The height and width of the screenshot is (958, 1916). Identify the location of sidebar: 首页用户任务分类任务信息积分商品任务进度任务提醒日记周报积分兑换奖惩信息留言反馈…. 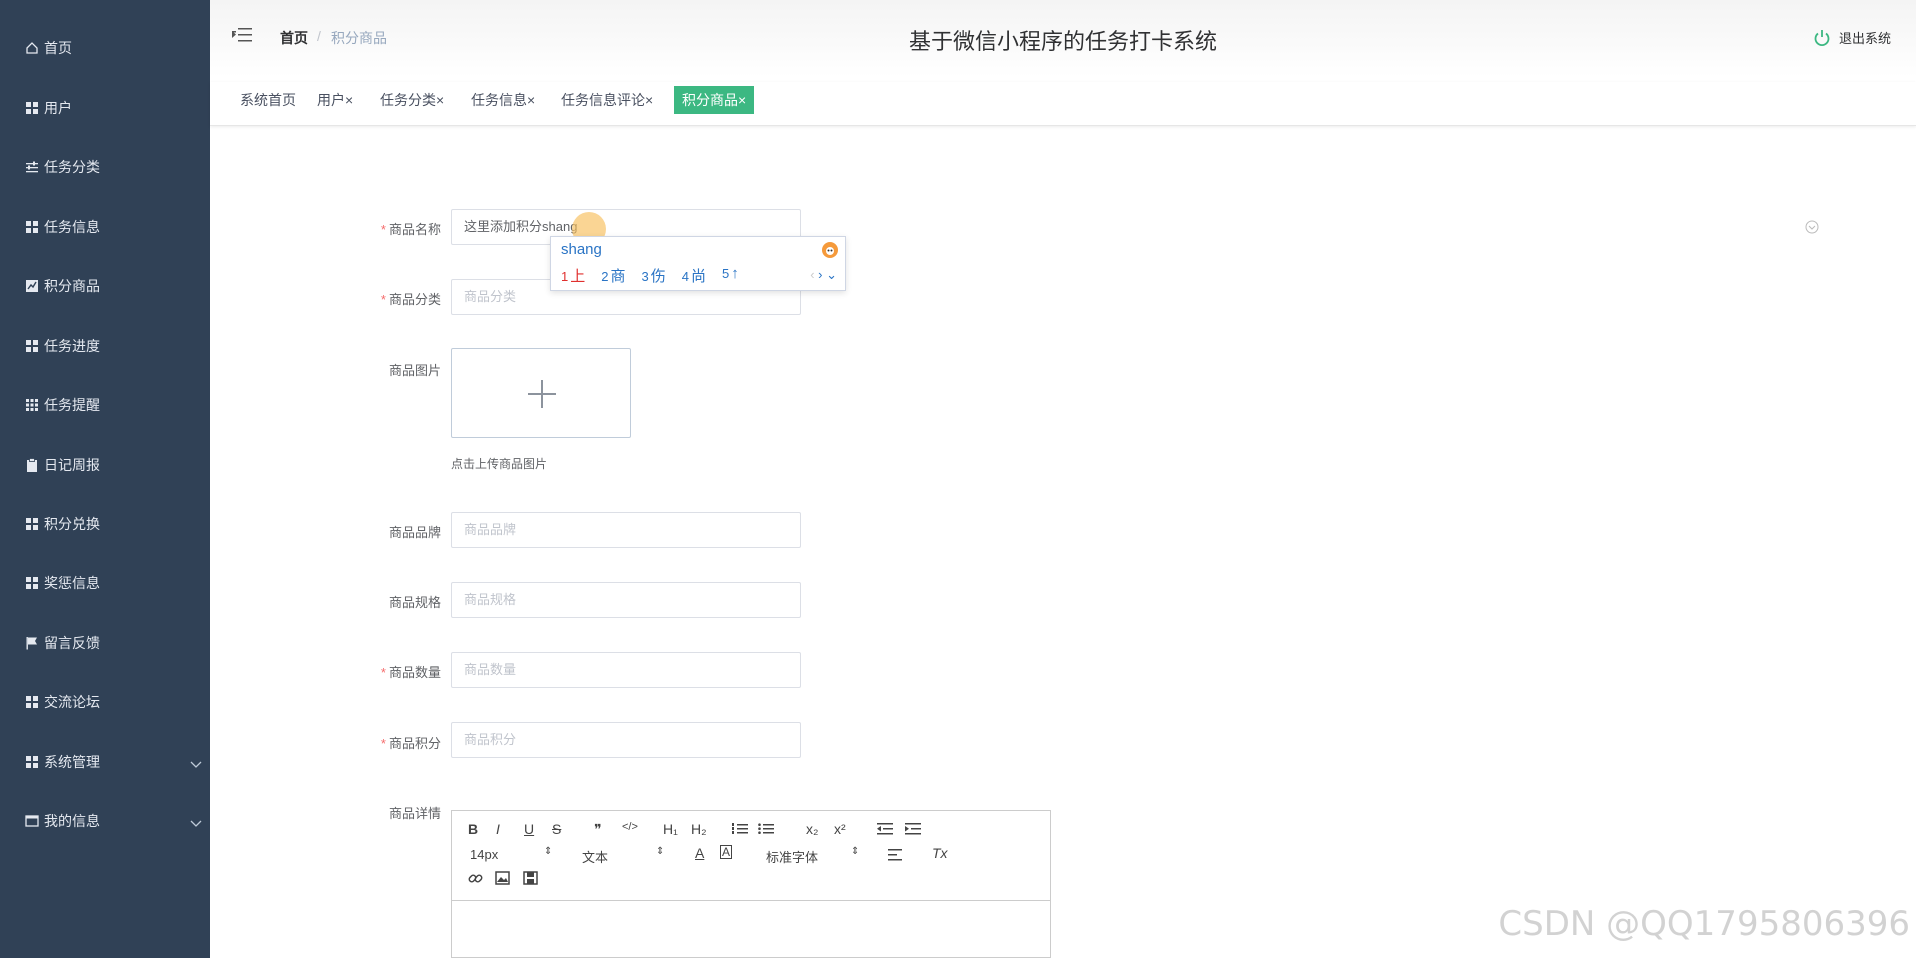
(105, 479).